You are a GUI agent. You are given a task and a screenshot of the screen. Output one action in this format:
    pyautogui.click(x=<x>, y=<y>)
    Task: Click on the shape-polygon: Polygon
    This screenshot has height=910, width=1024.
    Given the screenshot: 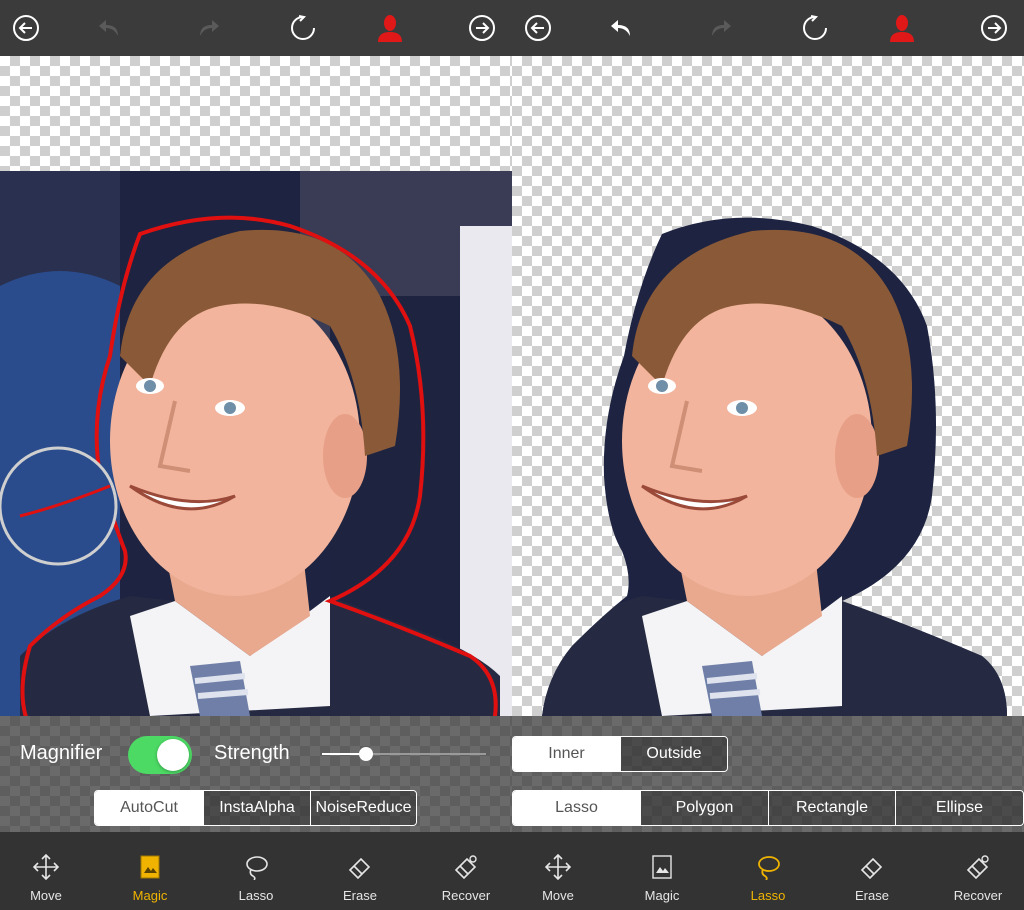 What is the action you would take?
    pyautogui.click(x=704, y=808)
    